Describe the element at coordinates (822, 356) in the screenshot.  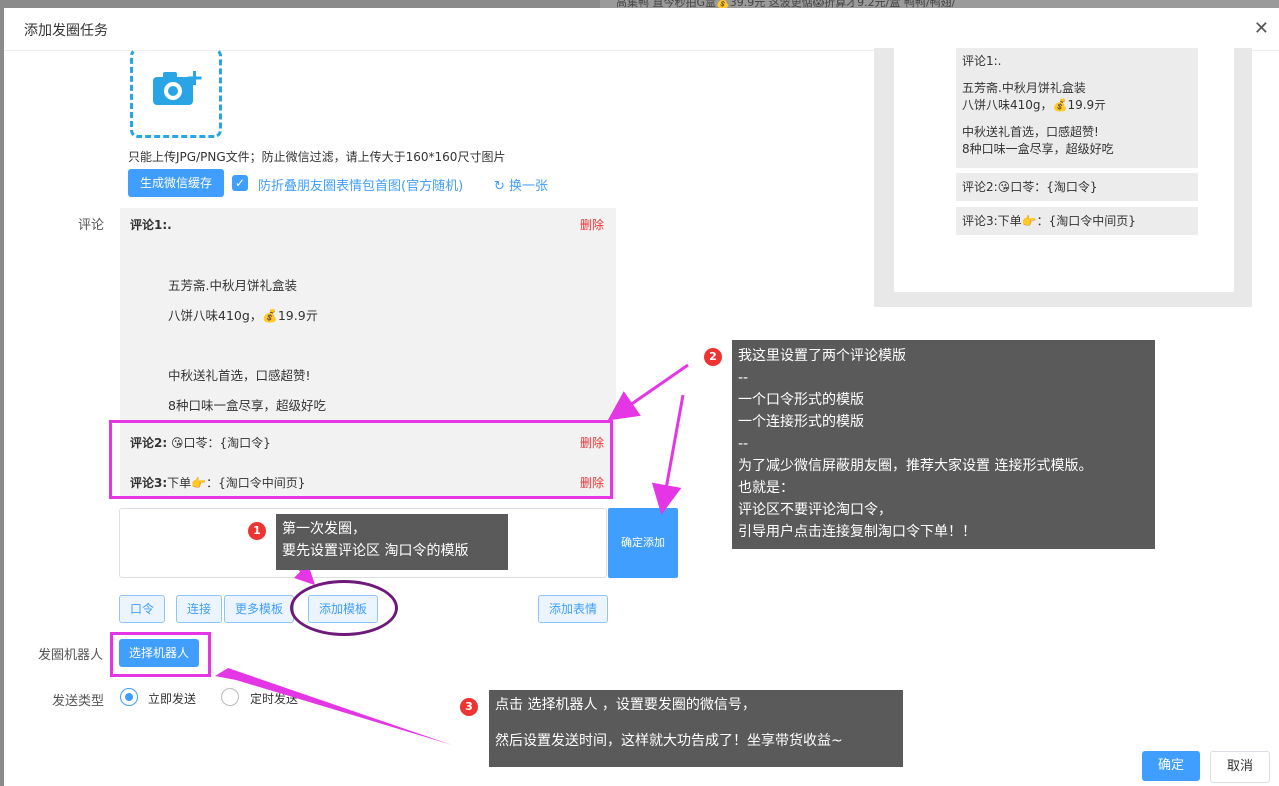
I see `callout-2-line: 我这里设置了两个评论模版` at that location.